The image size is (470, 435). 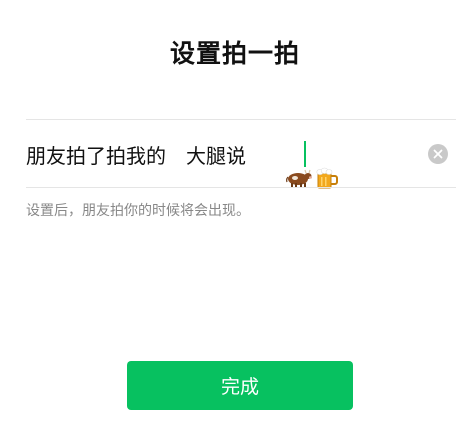 What do you see at coordinates (240, 385) in the screenshot?
I see `done-button: 完成` at bounding box center [240, 385].